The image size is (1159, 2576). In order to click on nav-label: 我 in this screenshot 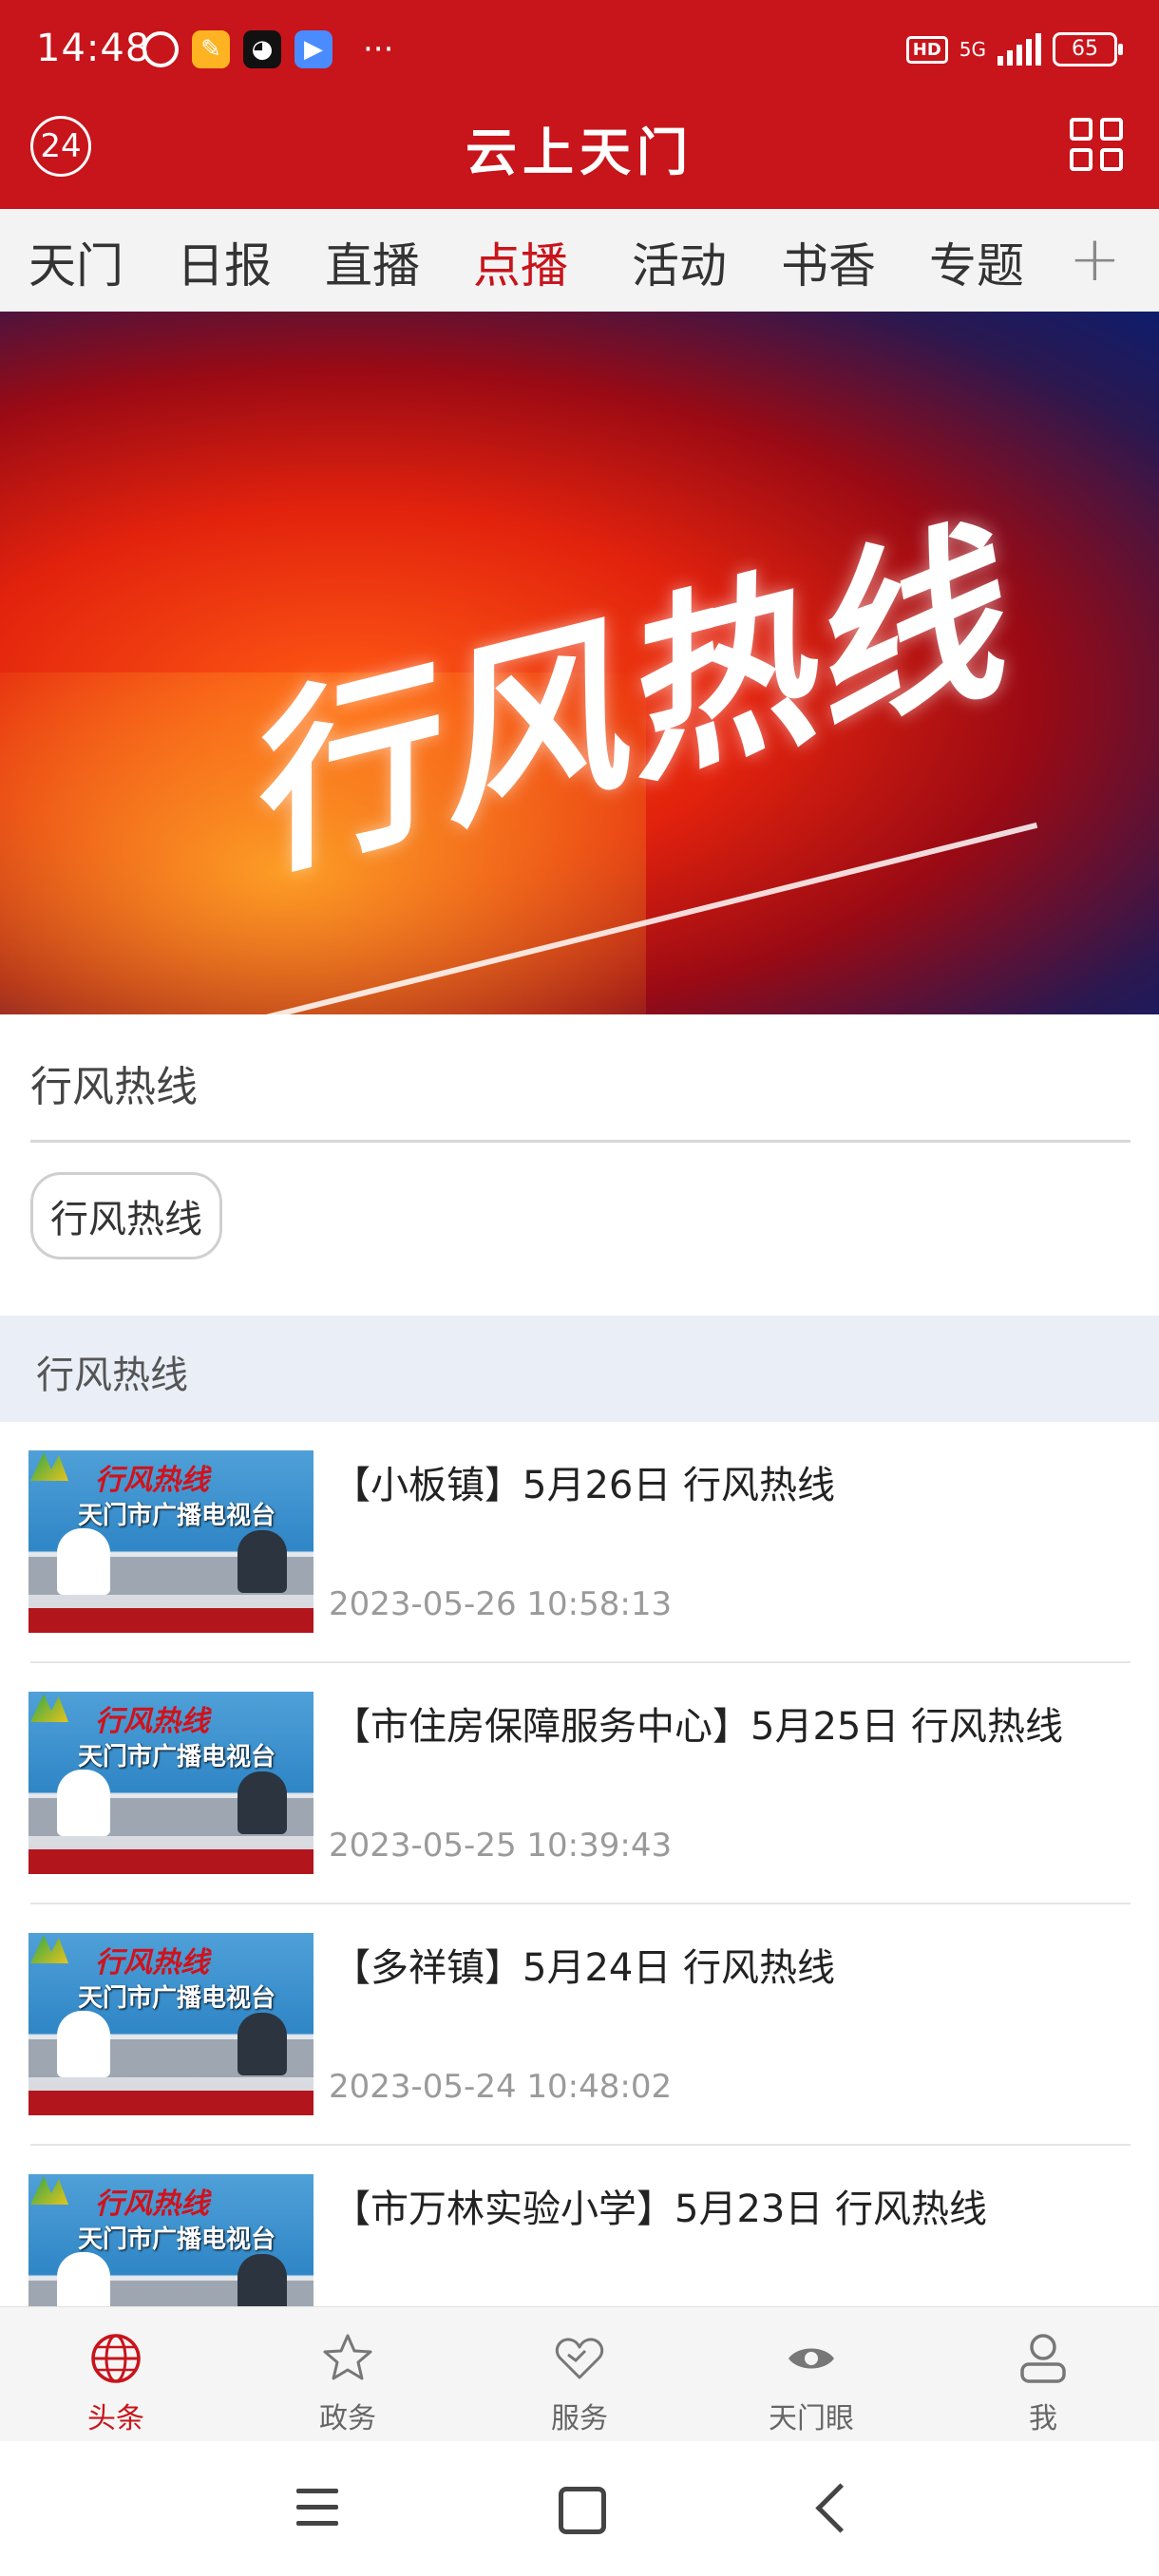, I will do `click(1043, 2418)`.